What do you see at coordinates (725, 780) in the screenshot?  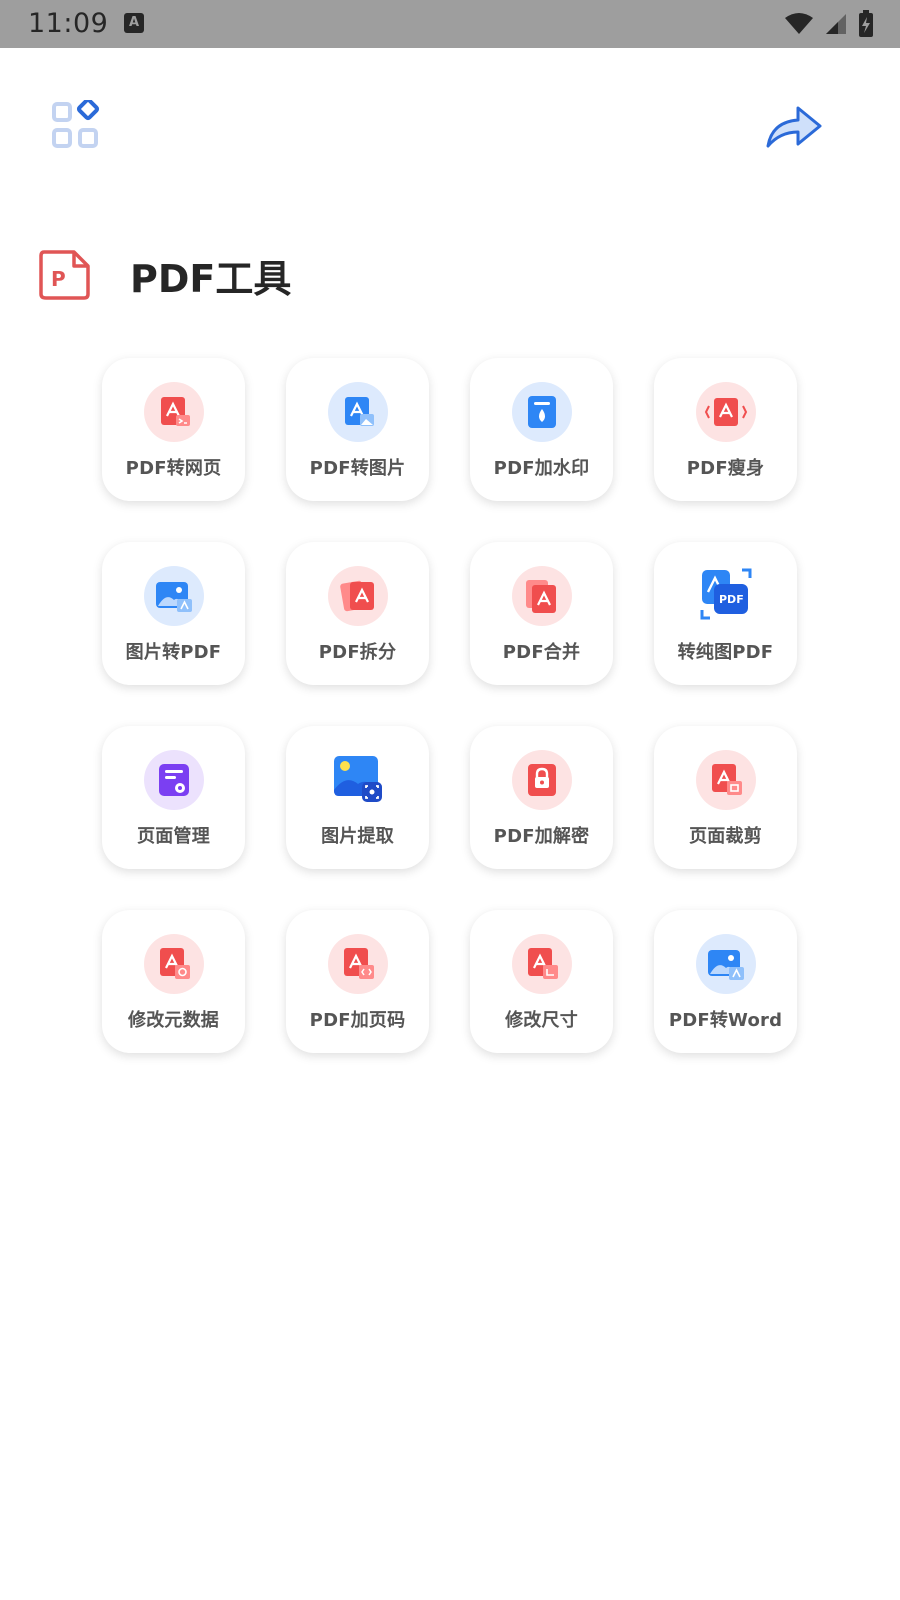 I see `page-crop-icon` at bounding box center [725, 780].